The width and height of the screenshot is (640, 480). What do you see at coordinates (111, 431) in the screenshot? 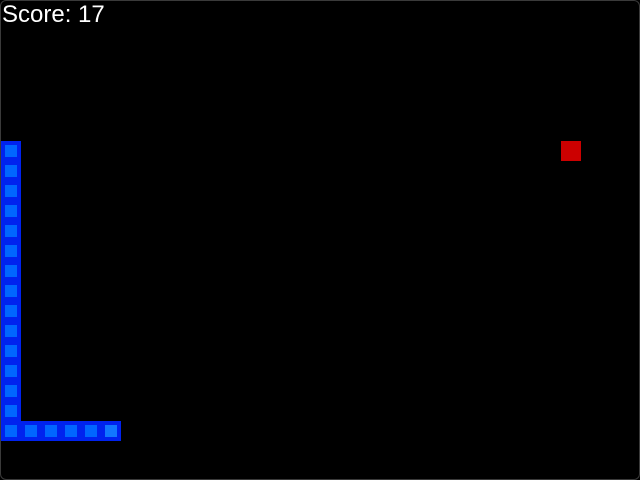
I see `snake-head` at bounding box center [111, 431].